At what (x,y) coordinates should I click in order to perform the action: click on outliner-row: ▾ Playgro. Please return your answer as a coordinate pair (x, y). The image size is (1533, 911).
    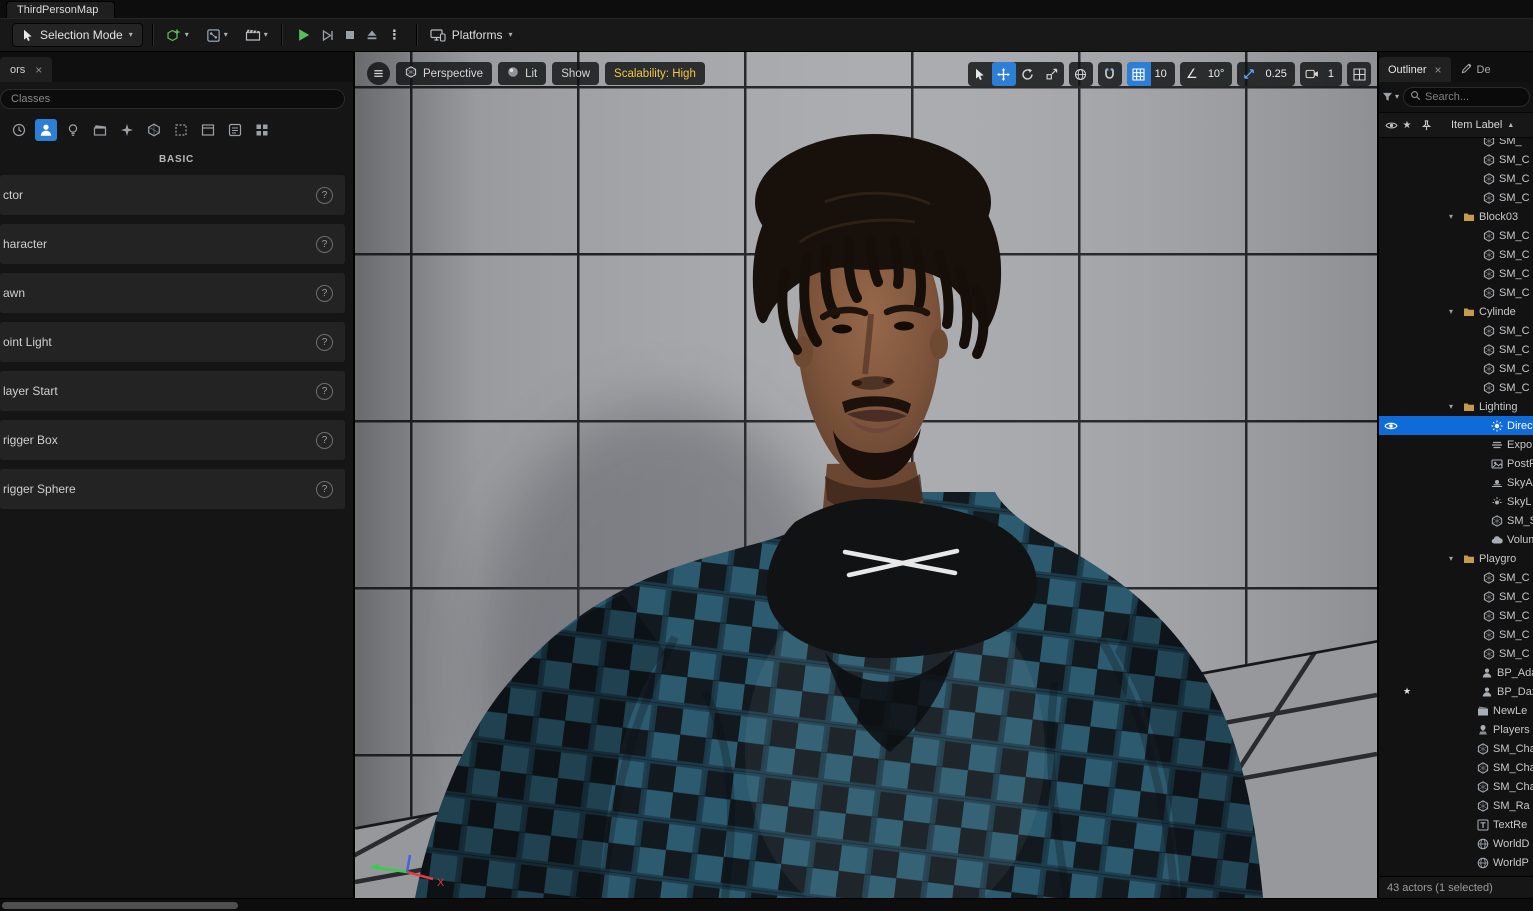
    Looking at the image, I should click on (1456, 558).